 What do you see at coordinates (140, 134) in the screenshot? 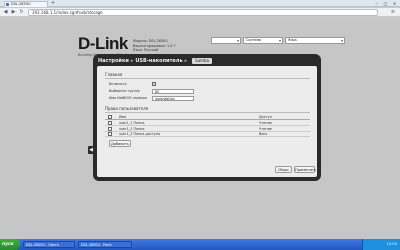
I see `row-name: user1_3 Папка доступа` at bounding box center [140, 134].